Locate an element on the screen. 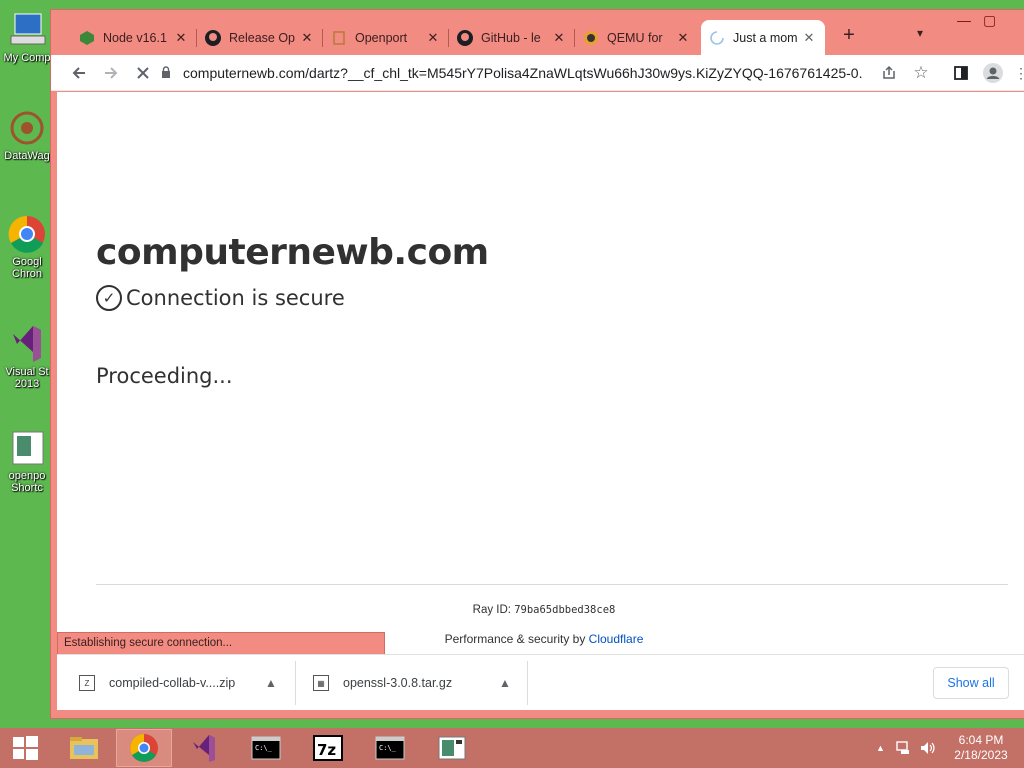 The image size is (1024, 768). svg-text: 7z is located at coordinates (326, 750).